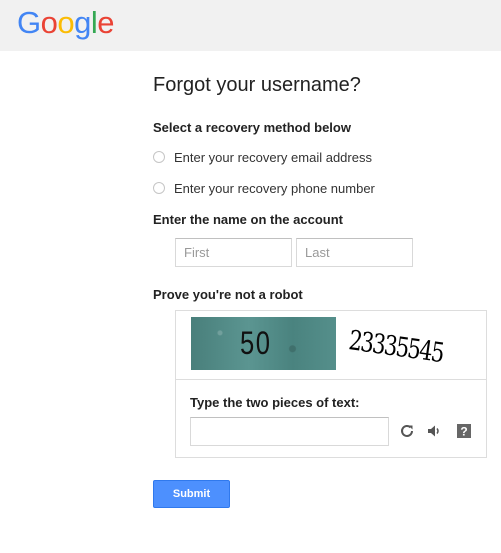 The height and width of the screenshot is (553, 501). Describe the element at coordinates (29, 22) in the screenshot. I see `logo-letter: G` at that location.